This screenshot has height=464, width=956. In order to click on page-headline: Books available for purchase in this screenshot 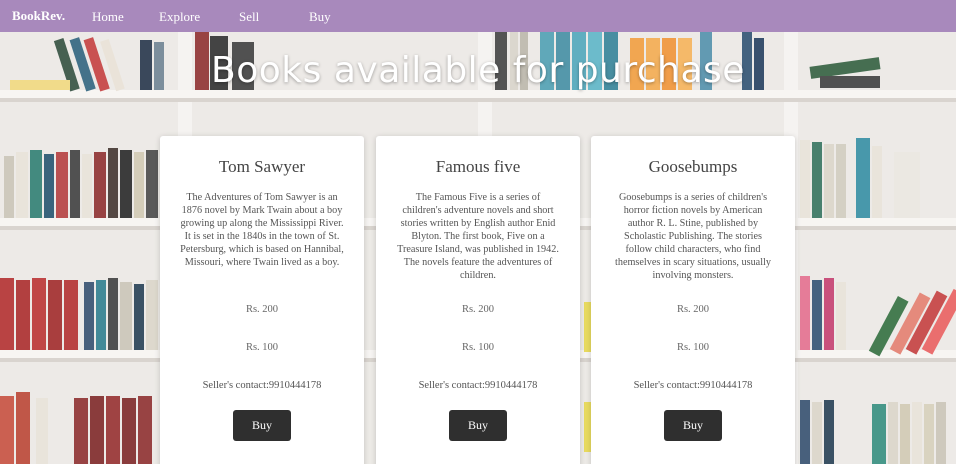, I will do `click(478, 70)`.